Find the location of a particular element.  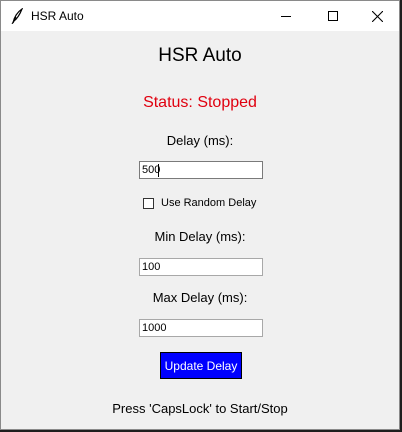

random-delay-checkbox is located at coordinates (148, 203).